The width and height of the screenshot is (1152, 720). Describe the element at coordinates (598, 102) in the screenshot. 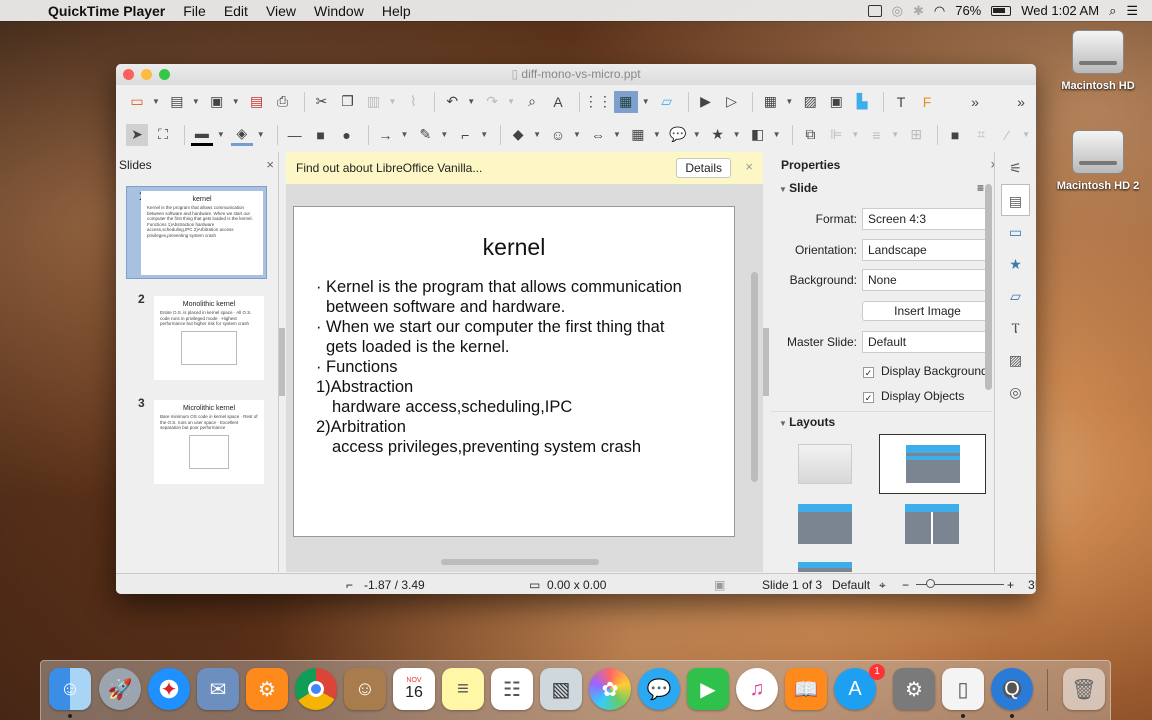

I see `grid-icon: ⋮⋮` at that location.